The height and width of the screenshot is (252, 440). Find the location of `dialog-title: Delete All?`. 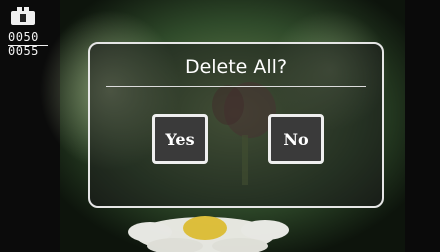

dialog-title: Delete All? is located at coordinates (236, 67).